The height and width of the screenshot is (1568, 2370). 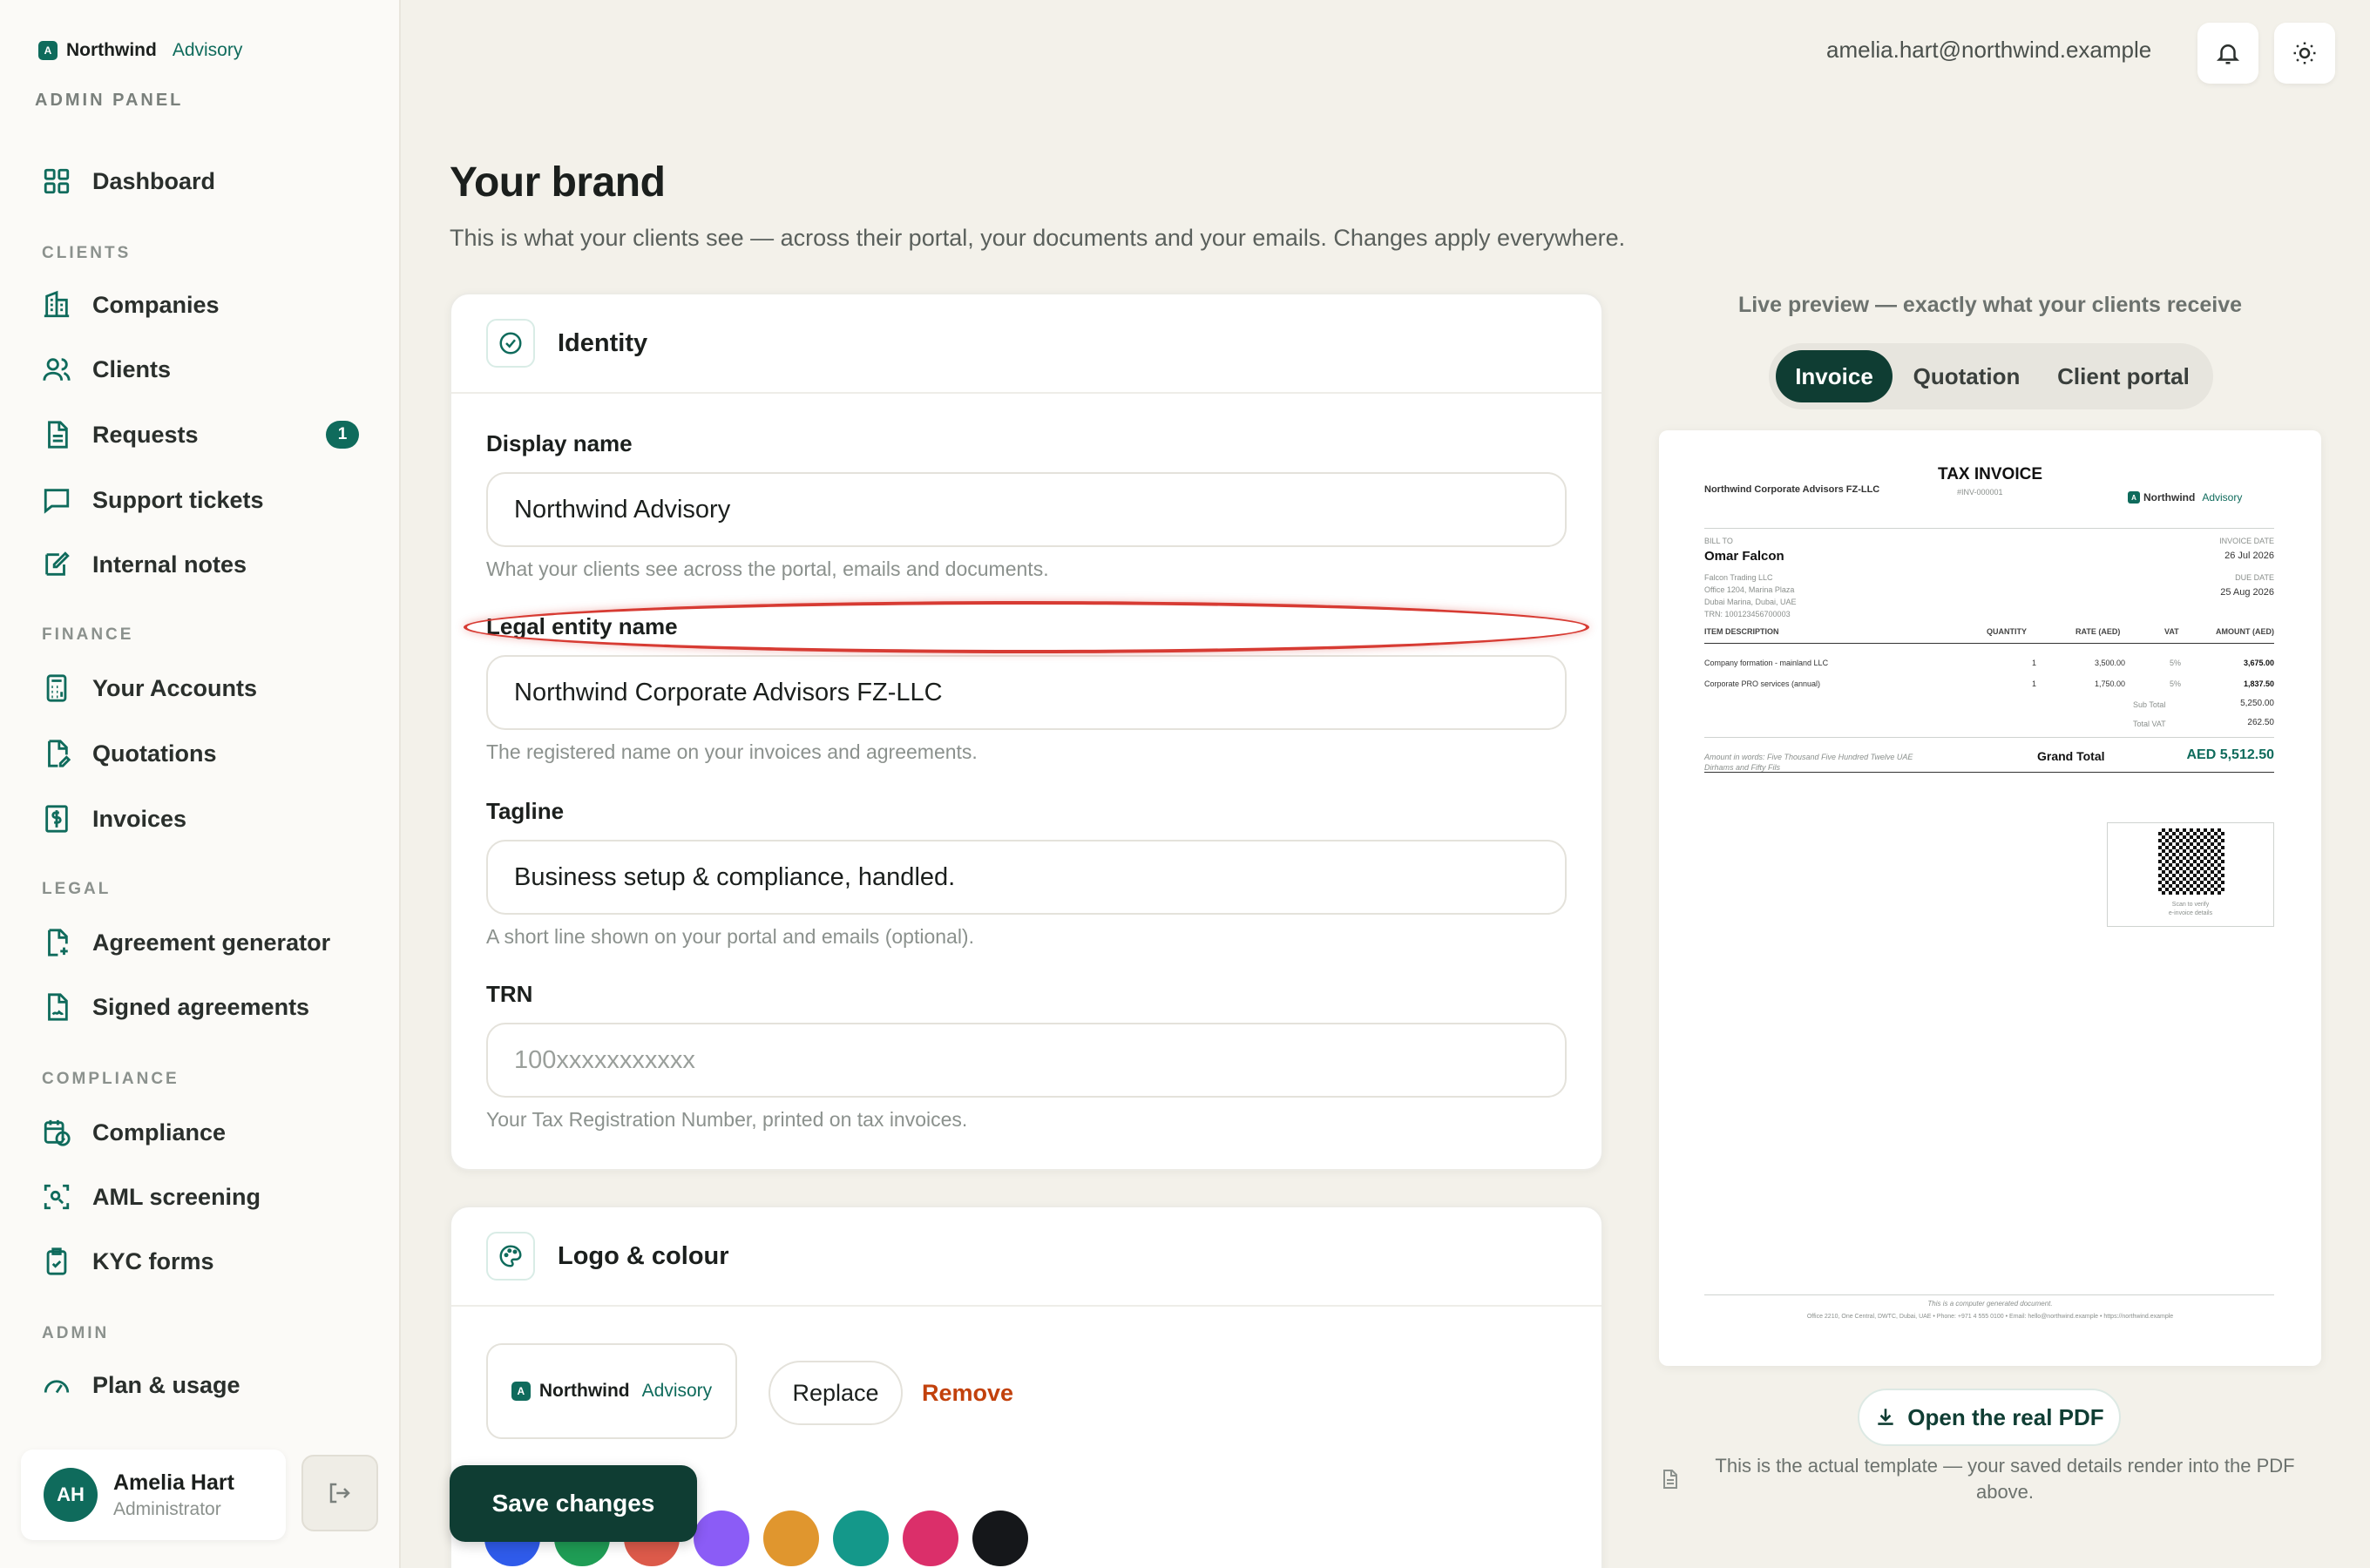 I want to click on chat-icon, so click(x=57, y=501).